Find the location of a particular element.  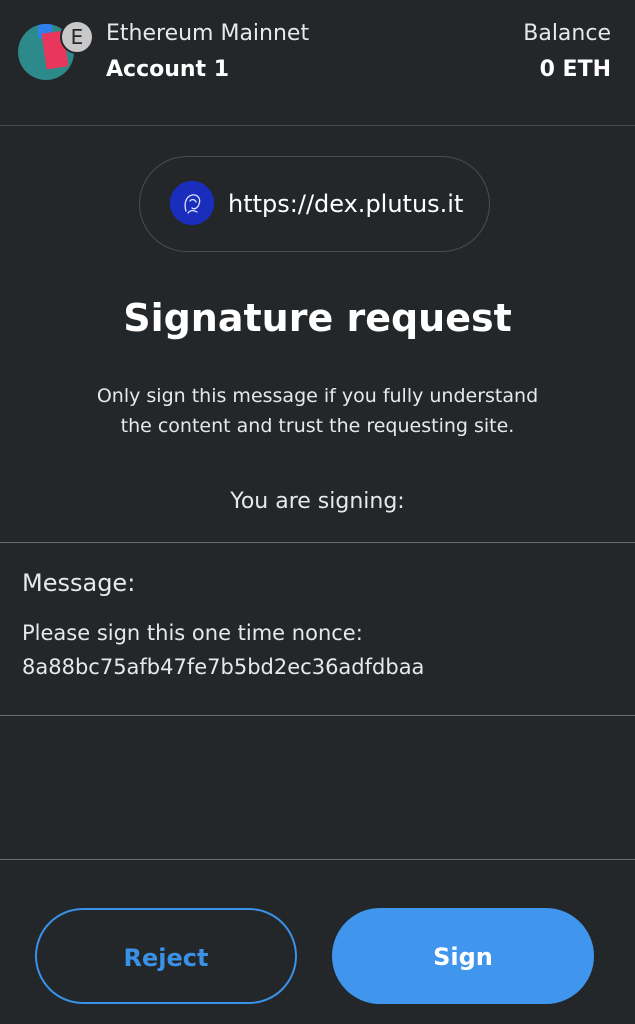

site-favicon-icon is located at coordinates (192, 203).